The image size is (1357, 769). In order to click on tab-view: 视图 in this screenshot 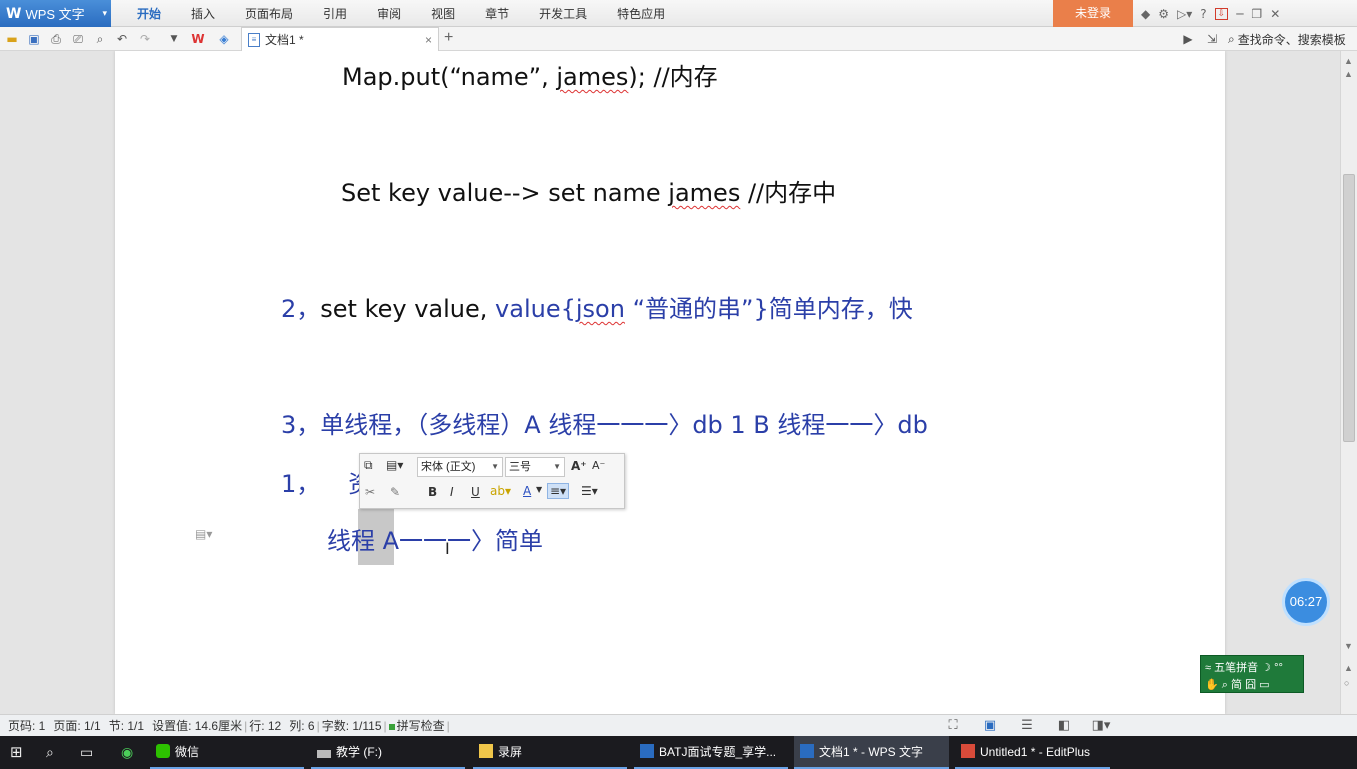, I will do `click(443, 13)`.